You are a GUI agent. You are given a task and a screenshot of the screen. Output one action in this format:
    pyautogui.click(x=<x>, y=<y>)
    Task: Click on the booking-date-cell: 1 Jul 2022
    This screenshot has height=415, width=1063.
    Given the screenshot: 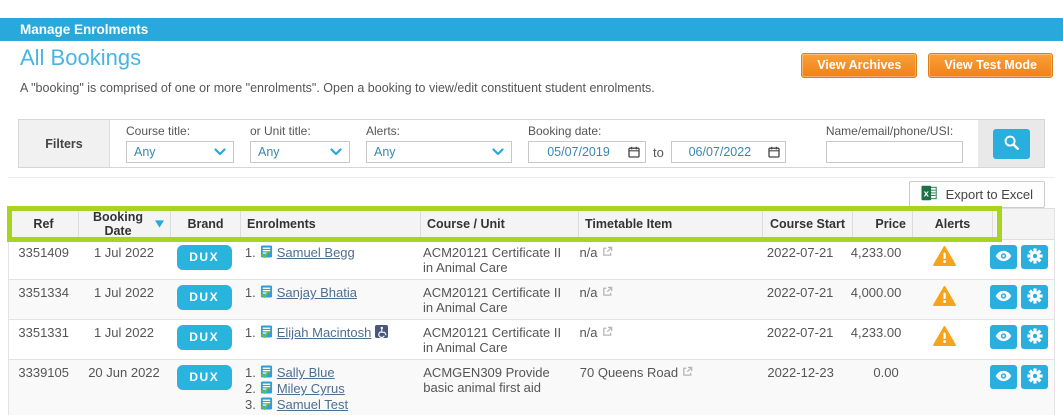 What is the action you would take?
    pyautogui.click(x=123, y=332)
    